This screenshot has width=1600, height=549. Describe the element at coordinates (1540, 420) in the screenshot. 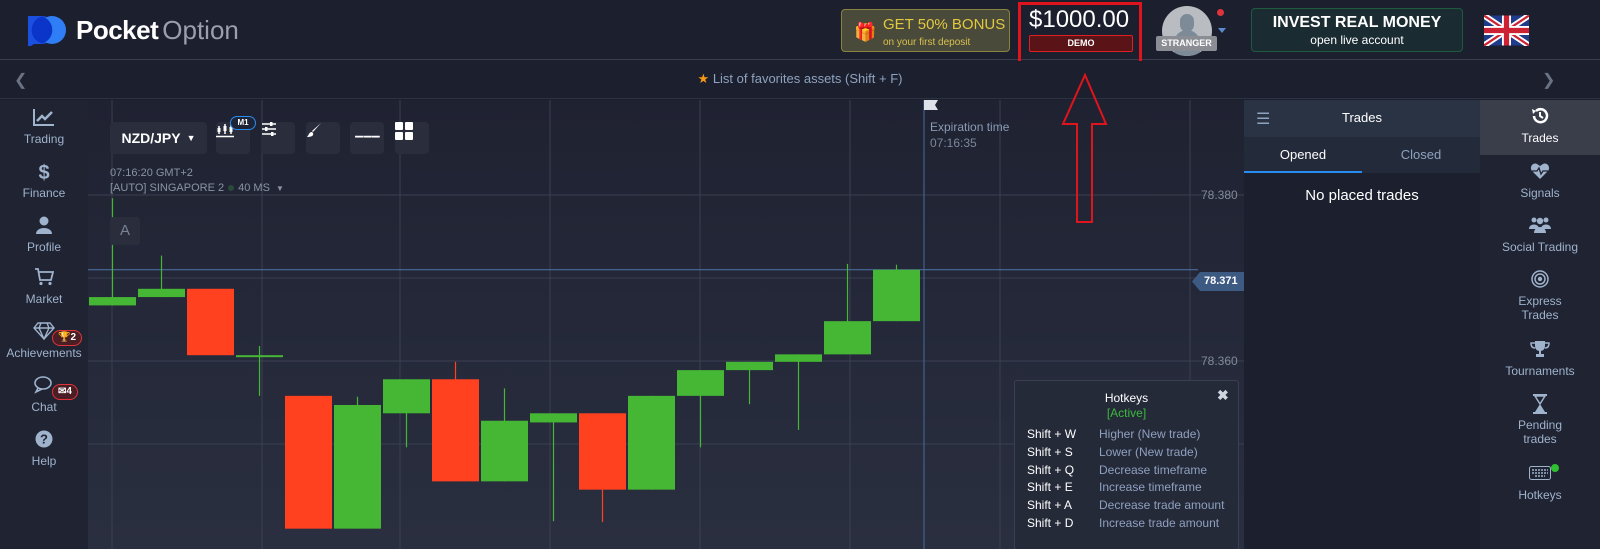

I see `sidebar-item-pending-trades: Pending trades` at that location.